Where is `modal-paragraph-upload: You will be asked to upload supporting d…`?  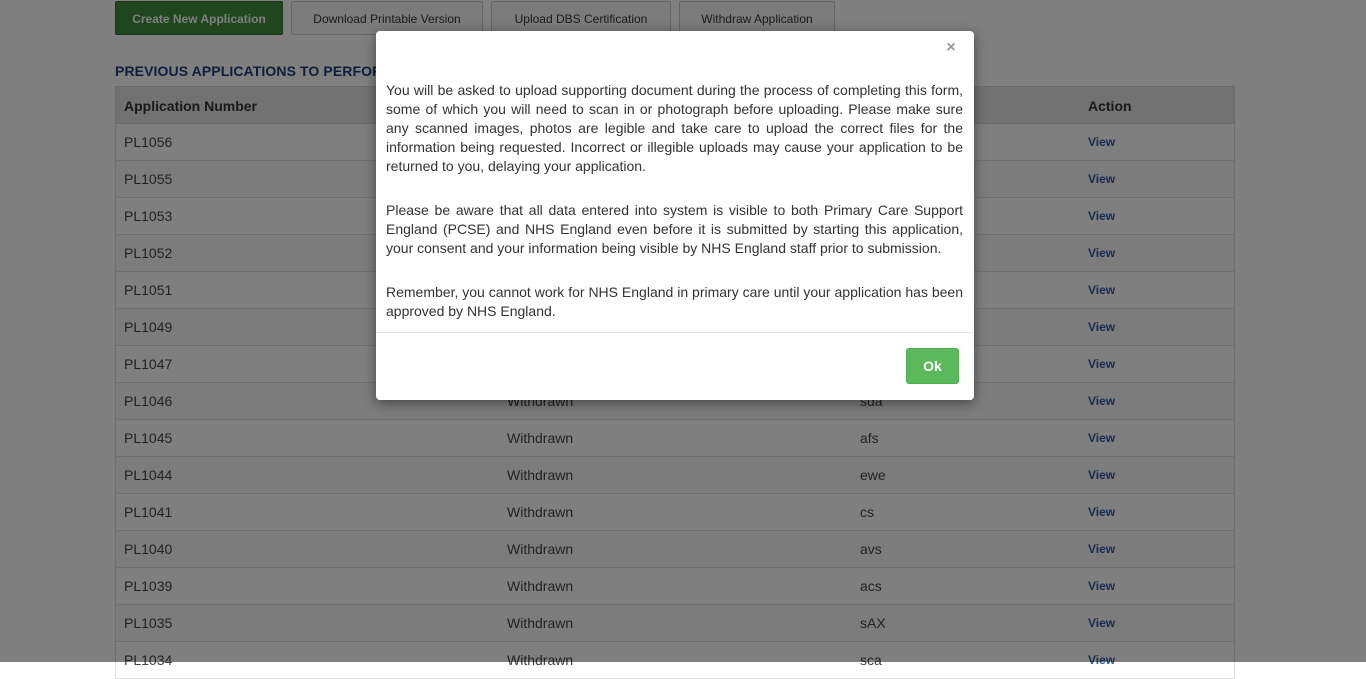 modal-paragraph-upload: You will be asked to upload supporting d… is located at coordinates (674, 128).